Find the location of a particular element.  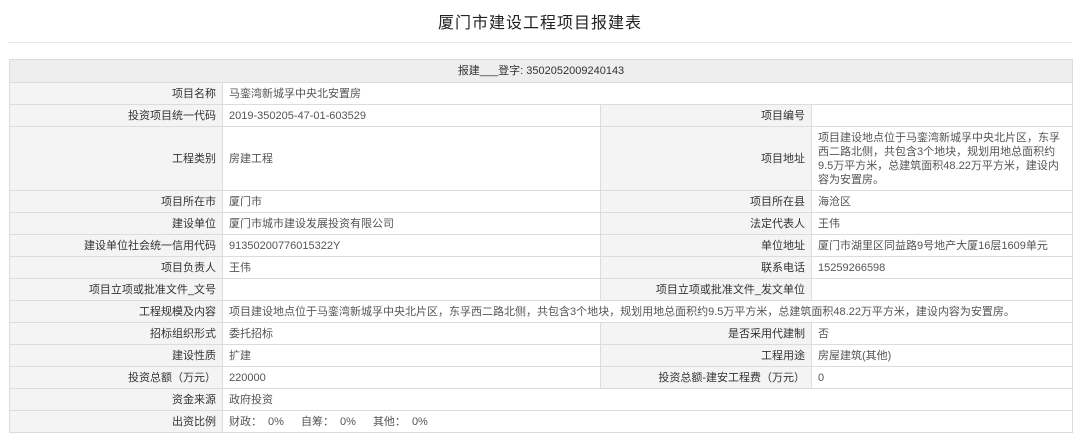

fund-source-value: 政府投资 is located at coordinates (647, 399).